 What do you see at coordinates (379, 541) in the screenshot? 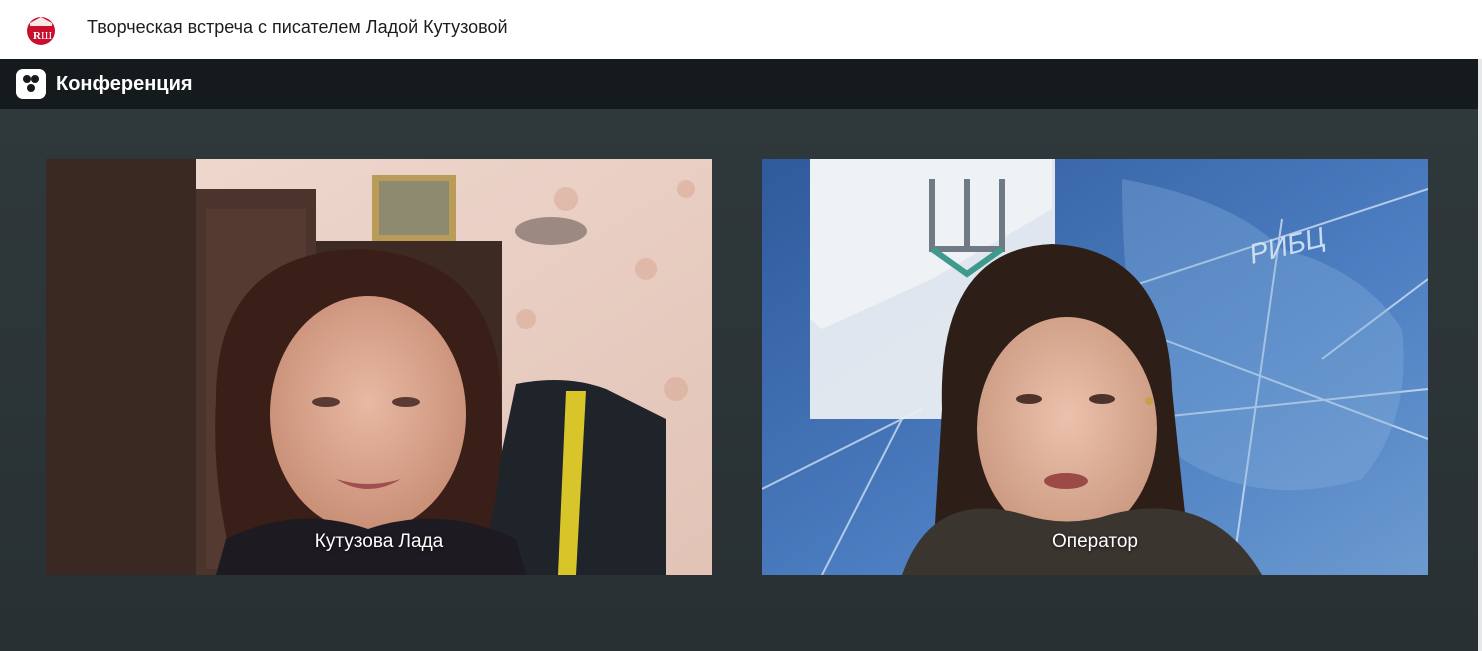
I see `participant-1-name: Кутузова Лада` at bounding box center [379, 541].